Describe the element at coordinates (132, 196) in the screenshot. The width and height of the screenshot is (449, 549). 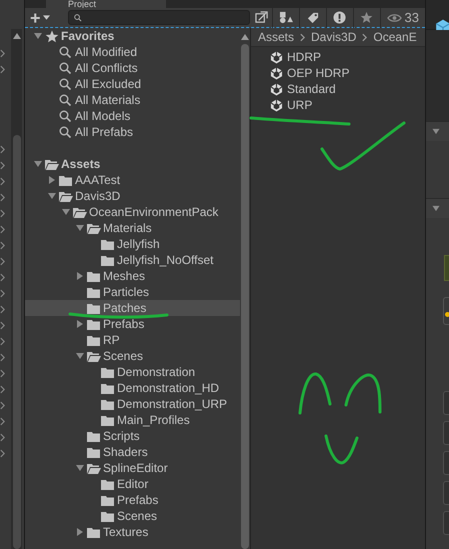
I see `tree-item: Davis3D` at that location.